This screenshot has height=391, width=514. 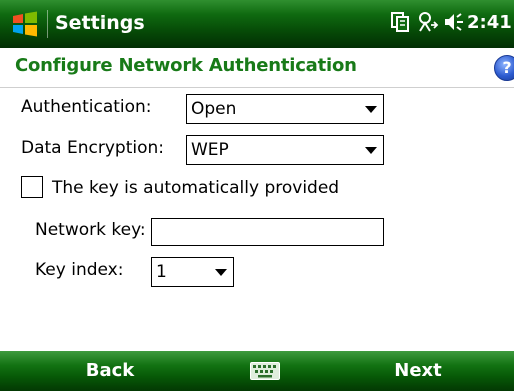 I want to click on windows-start-icon, so click(x=25, y=24).